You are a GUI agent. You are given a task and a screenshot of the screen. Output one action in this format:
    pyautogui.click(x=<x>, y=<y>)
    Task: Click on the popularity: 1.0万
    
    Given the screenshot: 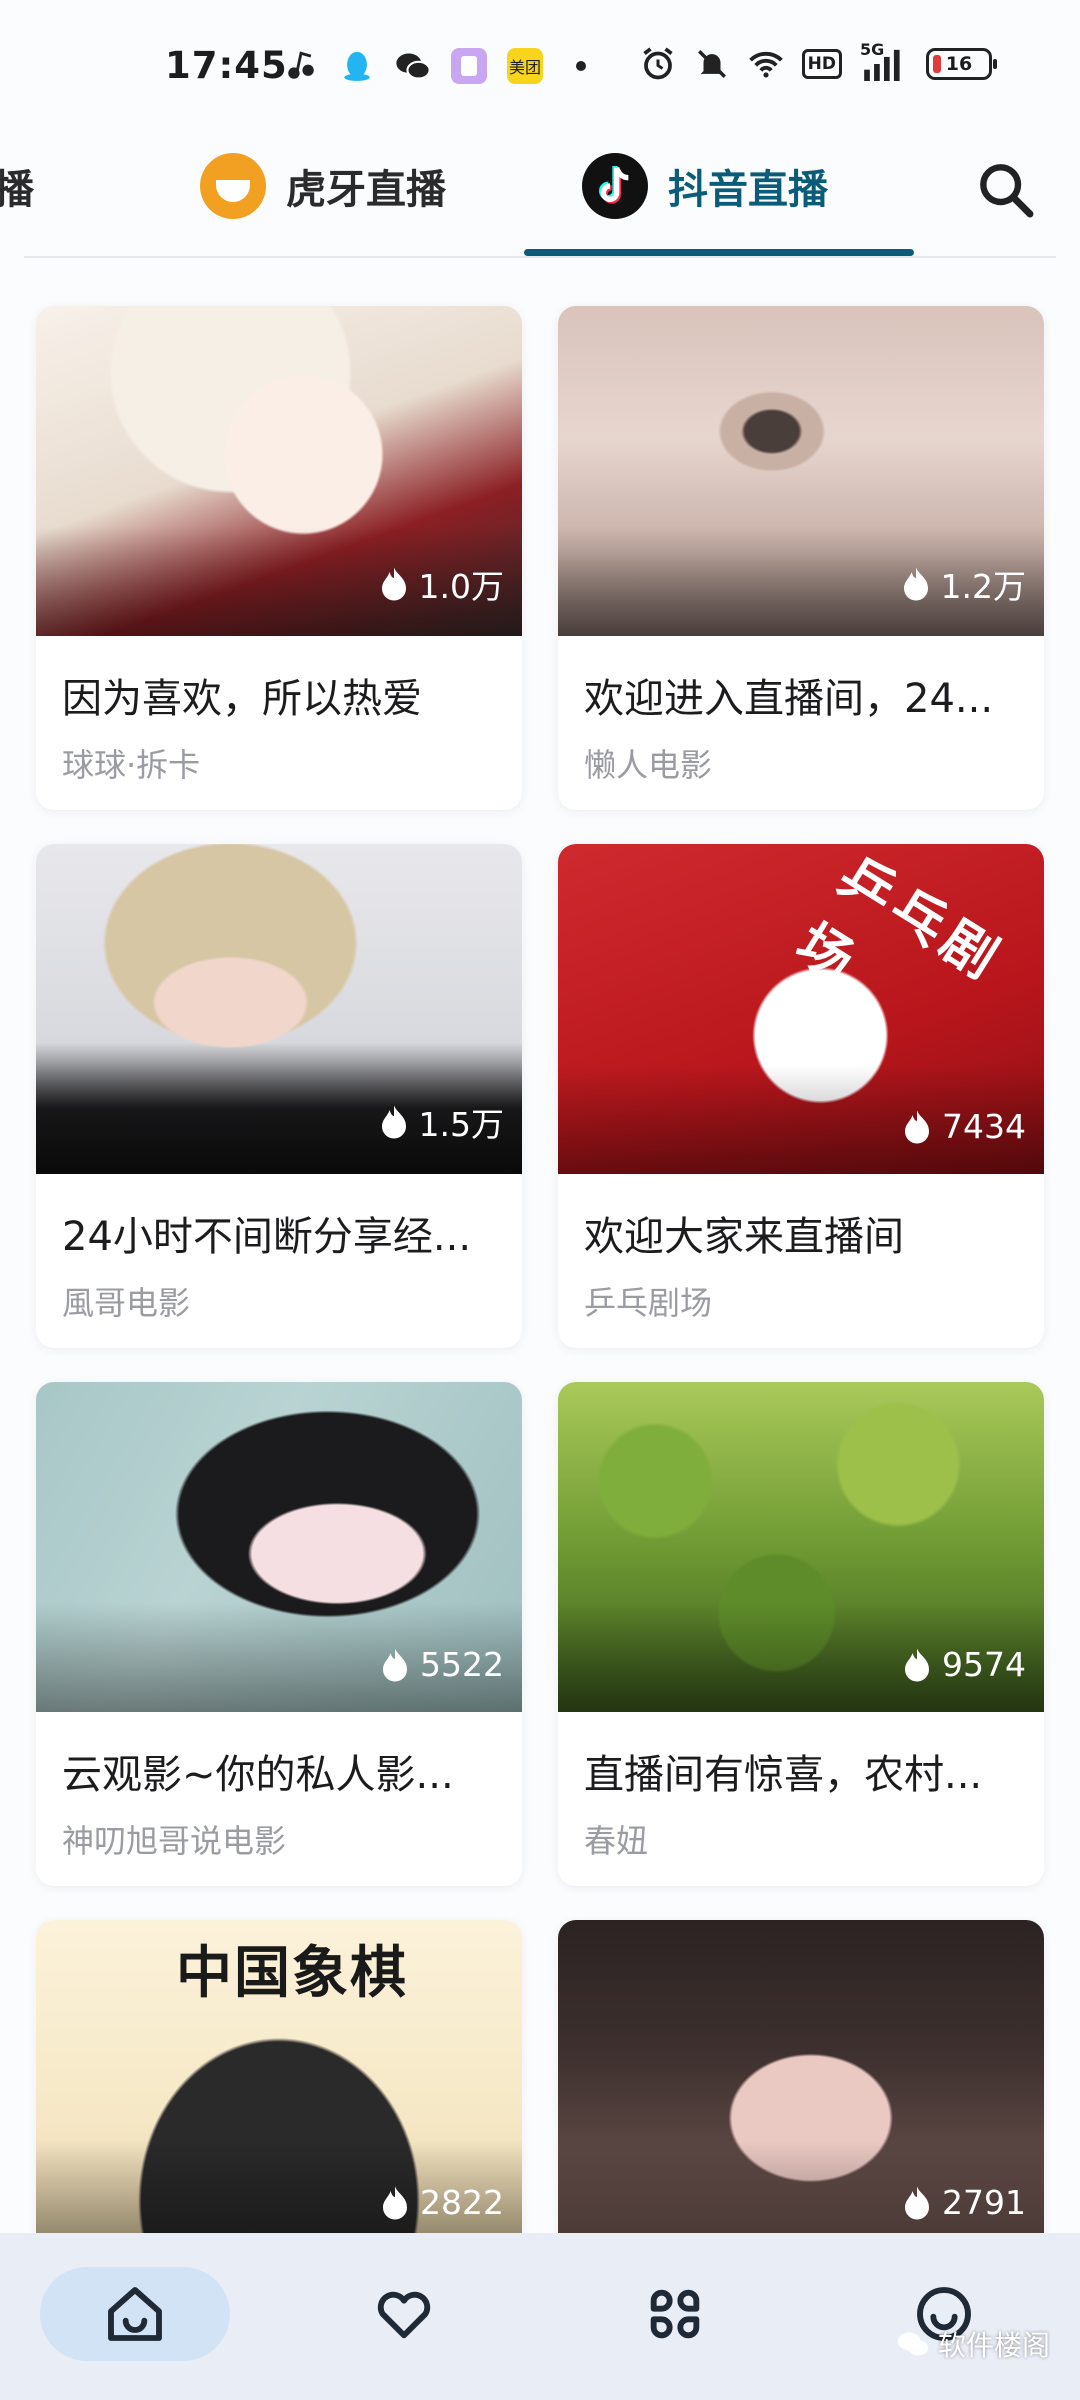 What is the action you would take?
    pyautogui.click(x=441, y=584)
    